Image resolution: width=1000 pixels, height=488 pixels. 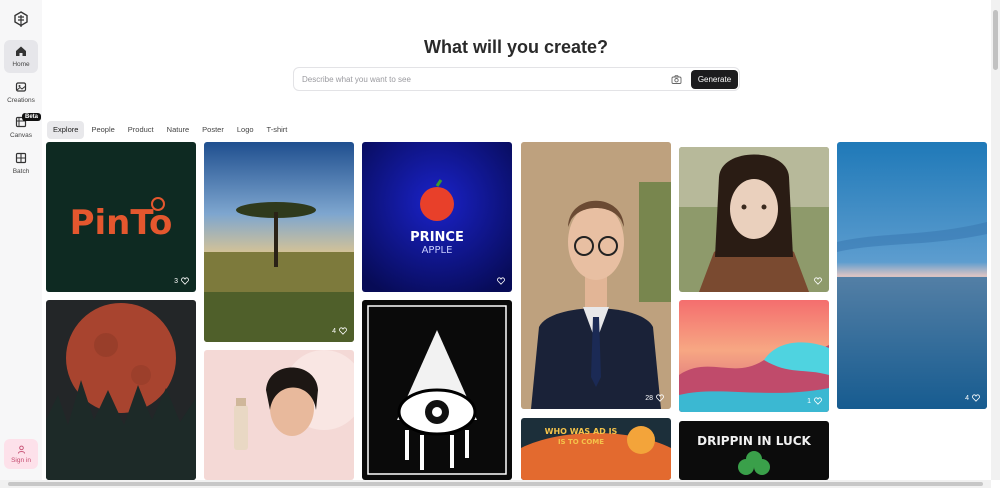 I want to click on retro-poster-image: WHO WAS AD IS IS TO COME, so click(x=596, y=449).